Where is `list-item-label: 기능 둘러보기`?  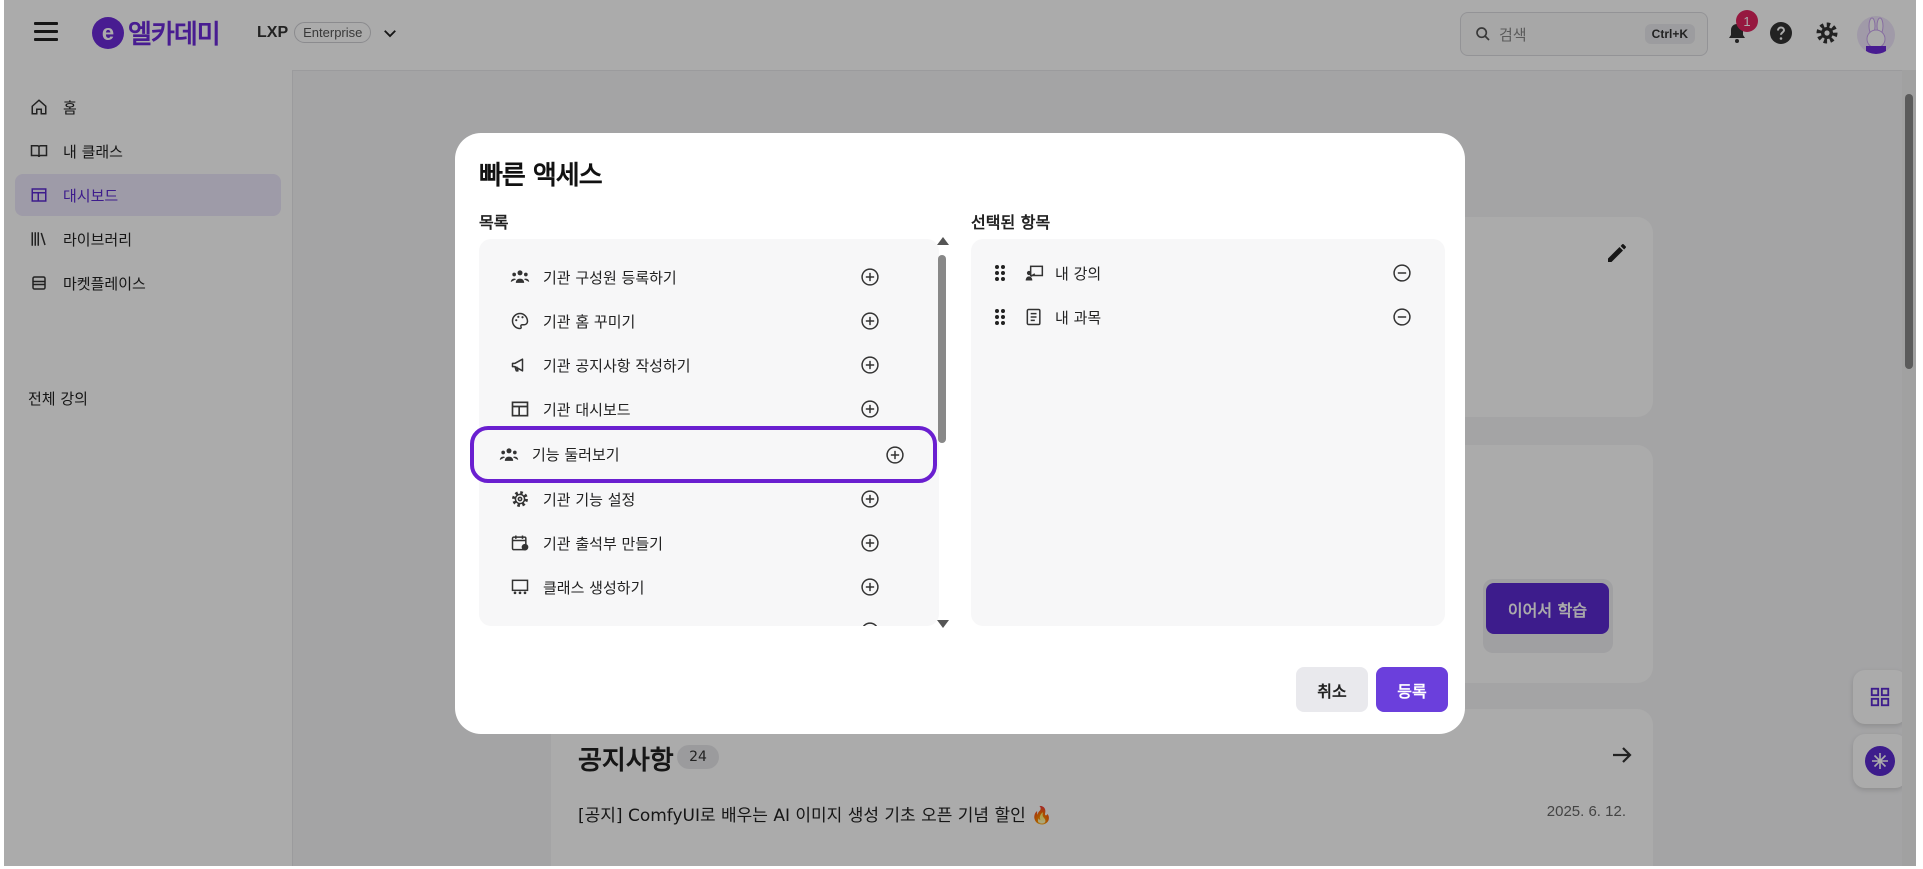 list-item-label: 기능 둘러보기 is located at coordinates (576, 455).